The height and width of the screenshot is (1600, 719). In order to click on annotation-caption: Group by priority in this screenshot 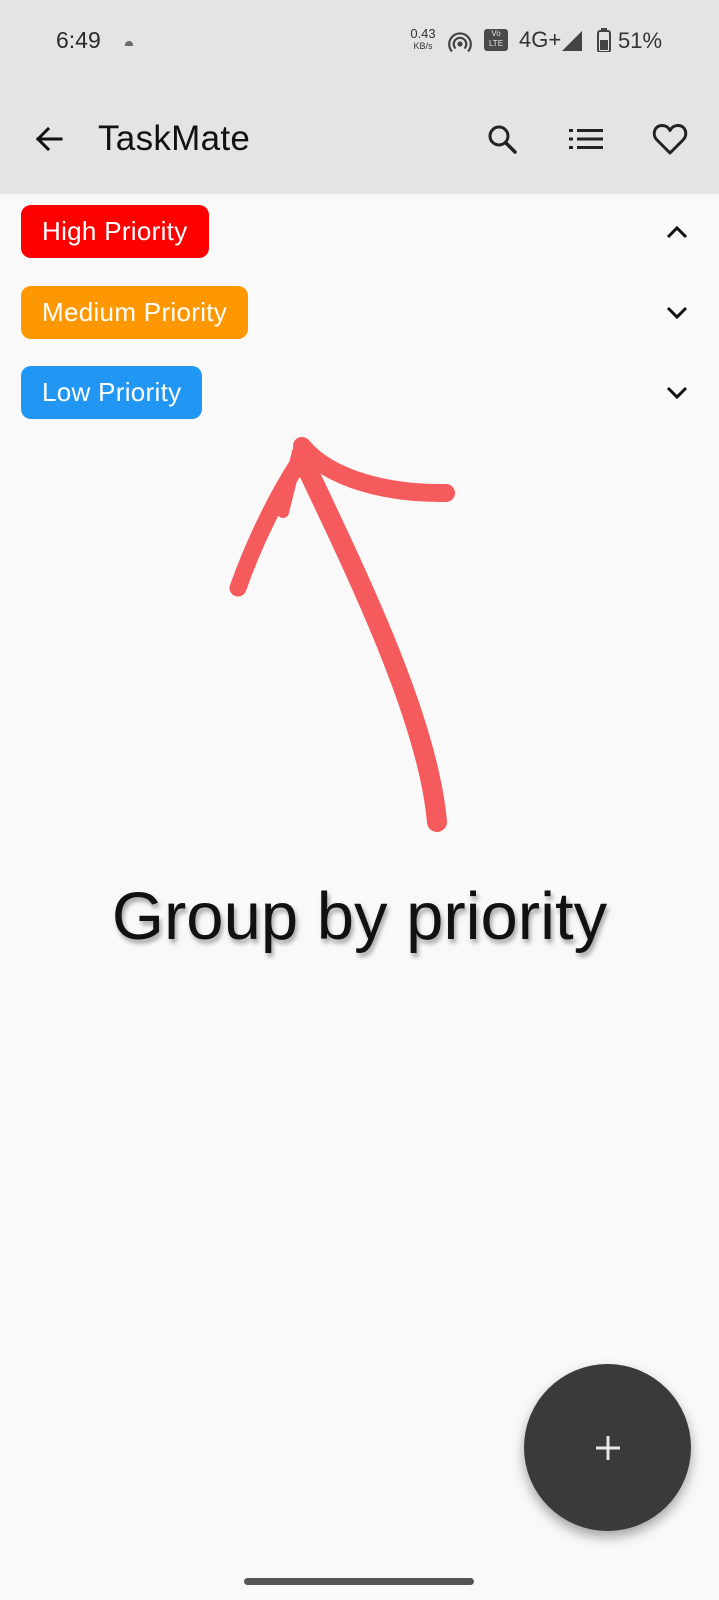, I will do `click(359, 916)`.